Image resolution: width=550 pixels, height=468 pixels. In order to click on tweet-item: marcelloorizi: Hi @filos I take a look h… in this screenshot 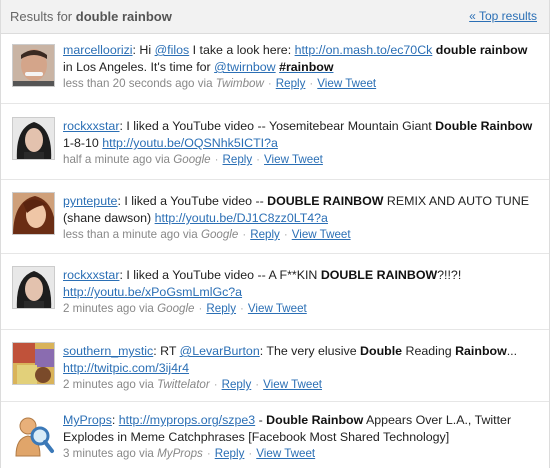, I will do `click(275, 69)`.